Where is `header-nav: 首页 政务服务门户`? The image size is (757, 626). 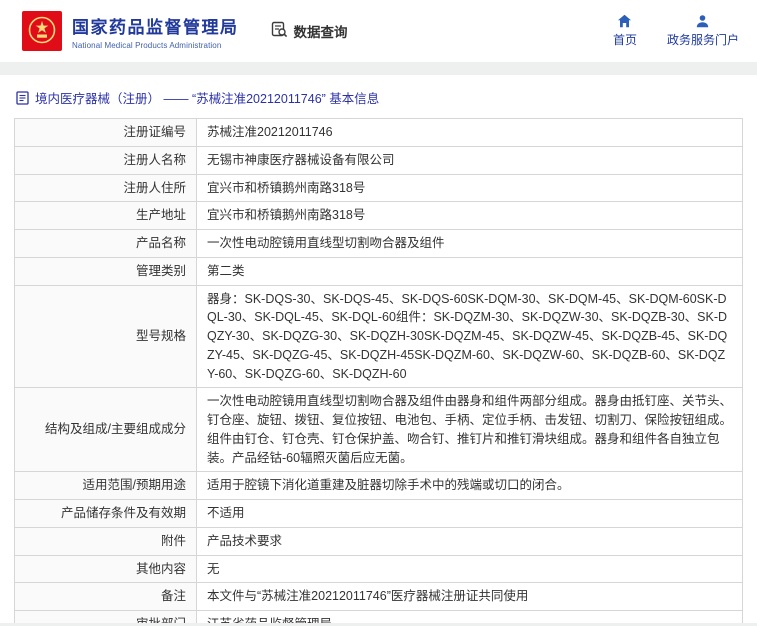
header-nav: 首页 政务服务门户 is located at coordinates (676, 31).